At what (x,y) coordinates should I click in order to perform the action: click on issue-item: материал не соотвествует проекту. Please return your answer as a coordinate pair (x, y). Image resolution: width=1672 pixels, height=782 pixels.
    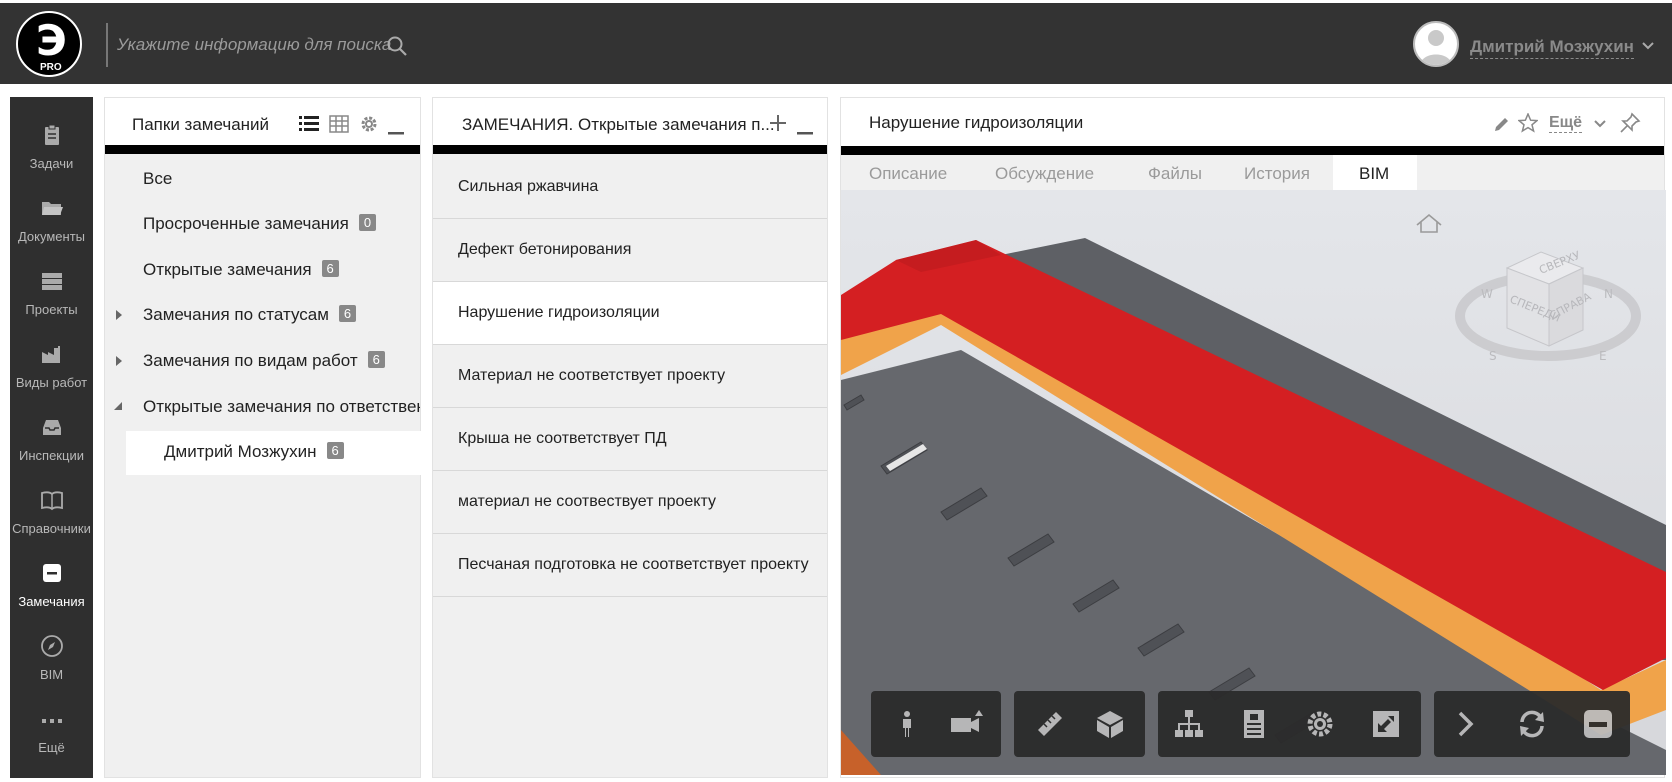
    Looking at the image, I should click on (630, 502).